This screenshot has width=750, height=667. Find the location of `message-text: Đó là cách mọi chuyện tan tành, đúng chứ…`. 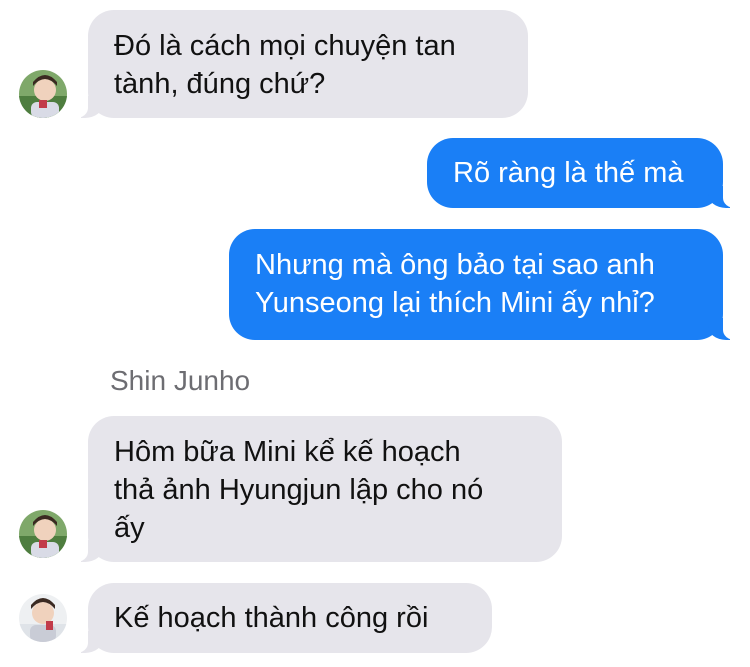

message-text: Đó là cách mọi chuyện tan tành, đúng chứ… is located at coordinates (285, 65).